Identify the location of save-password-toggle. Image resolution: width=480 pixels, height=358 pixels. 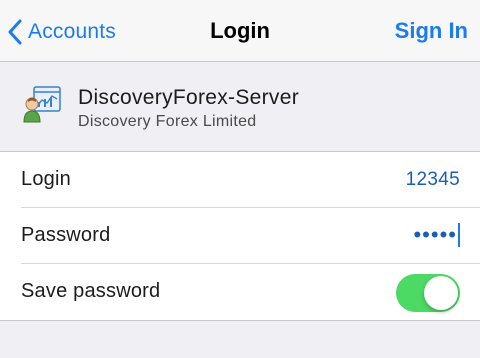
(428, 293).